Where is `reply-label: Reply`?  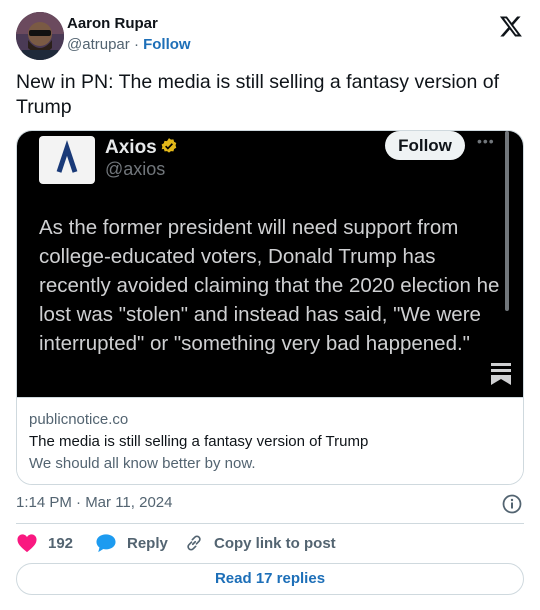
reply-label: Reply is located at coordinates (147, 543).